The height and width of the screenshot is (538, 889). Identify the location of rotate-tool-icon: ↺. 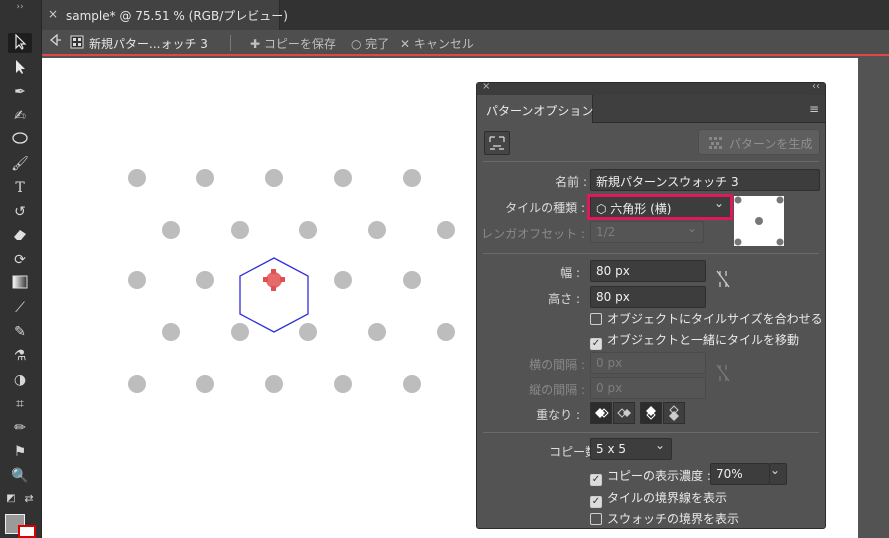
(20, 212).